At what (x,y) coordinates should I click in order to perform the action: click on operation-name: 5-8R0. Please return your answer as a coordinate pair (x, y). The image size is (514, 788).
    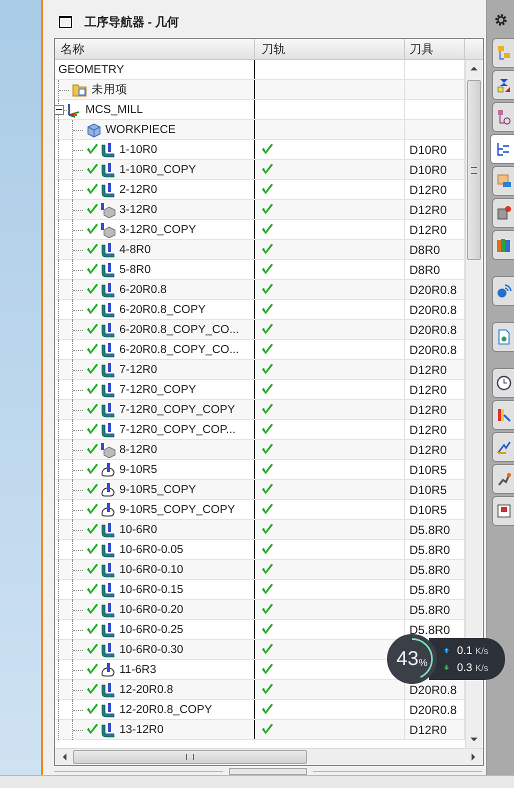
    Looking at the image, I should click on (135, 270).